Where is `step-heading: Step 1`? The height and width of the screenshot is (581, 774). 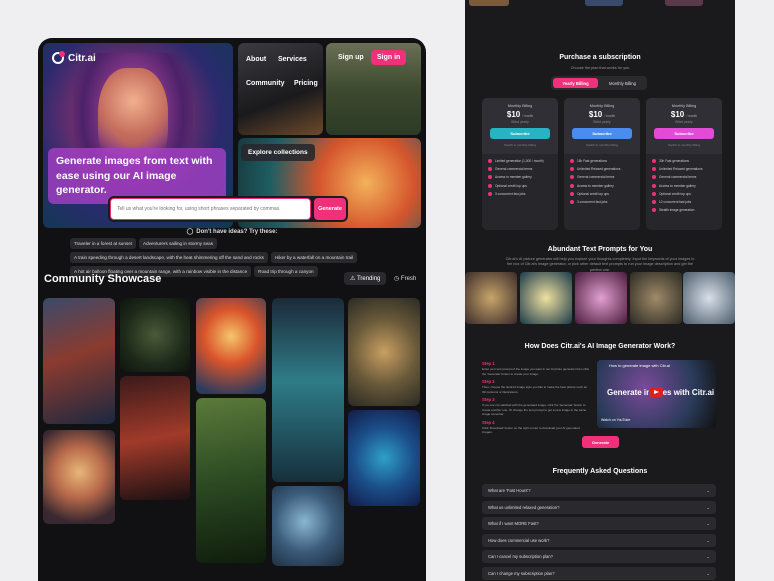
step-heading: Step 1 is located at coordinates (488, 363).